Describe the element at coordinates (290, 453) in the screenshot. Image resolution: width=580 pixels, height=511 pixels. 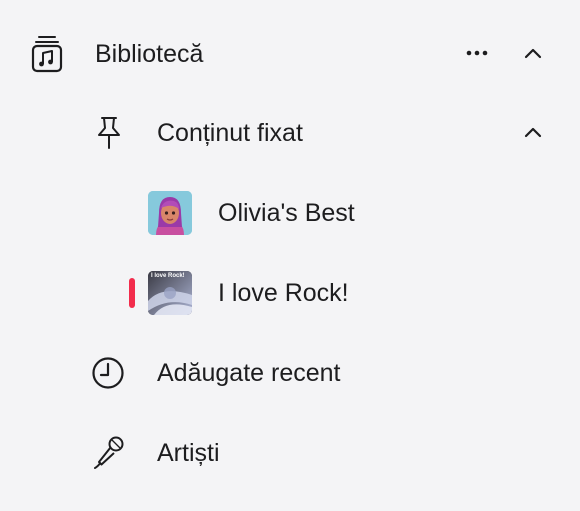
I see `sidebar-item-artists: Artiști` at that location.